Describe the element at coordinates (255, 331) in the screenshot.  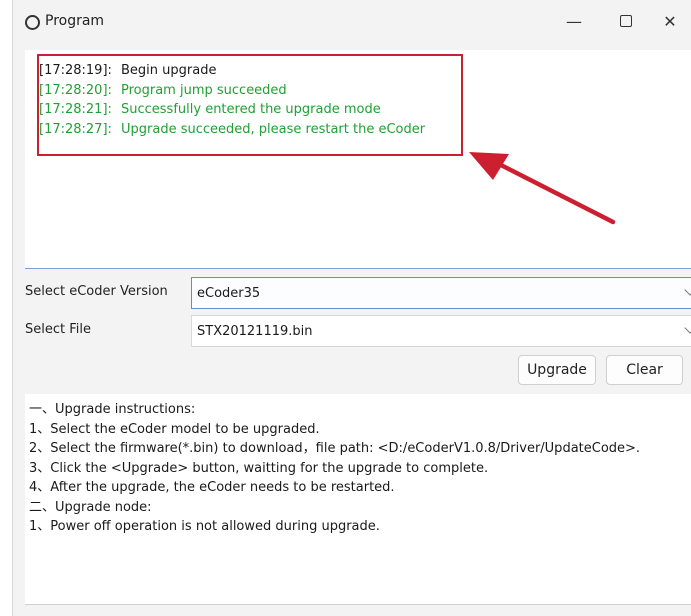
I see `file-value: STX20121119.bin` at that location.